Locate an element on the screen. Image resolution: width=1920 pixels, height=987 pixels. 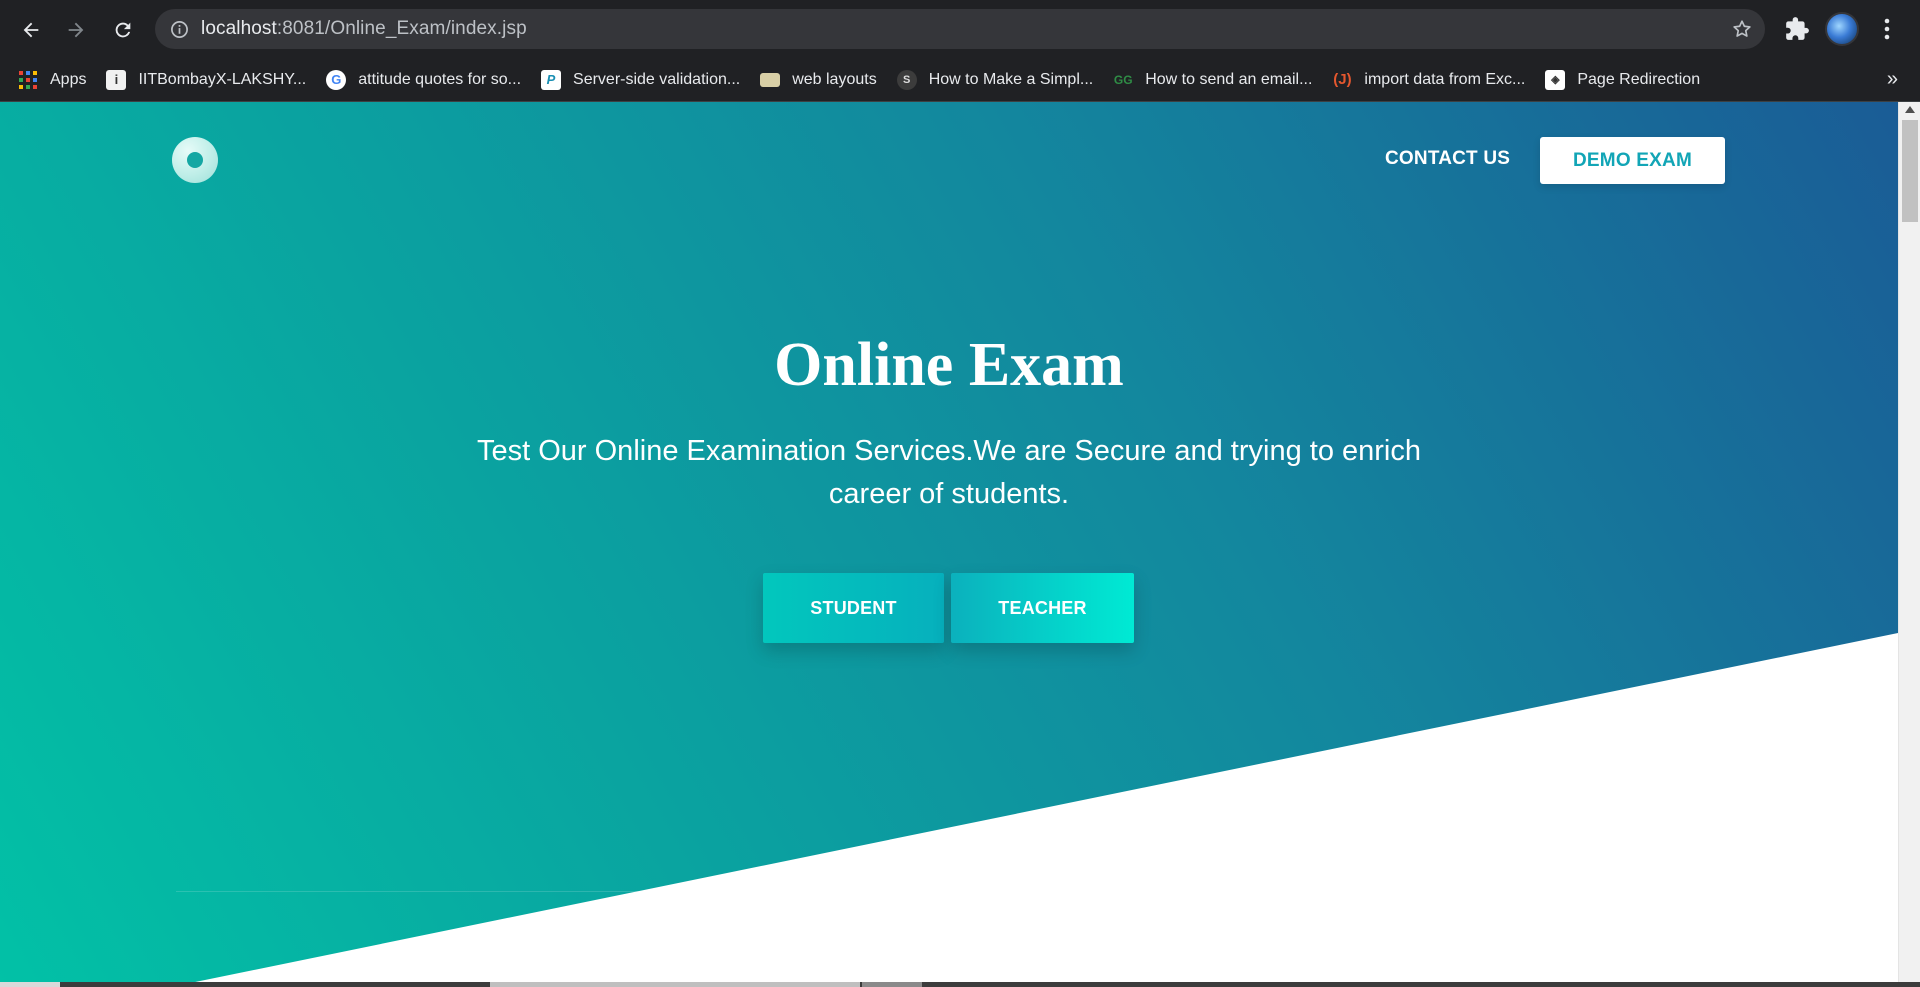
page-favicon: ◈ is located at coordinates (1555, 79).